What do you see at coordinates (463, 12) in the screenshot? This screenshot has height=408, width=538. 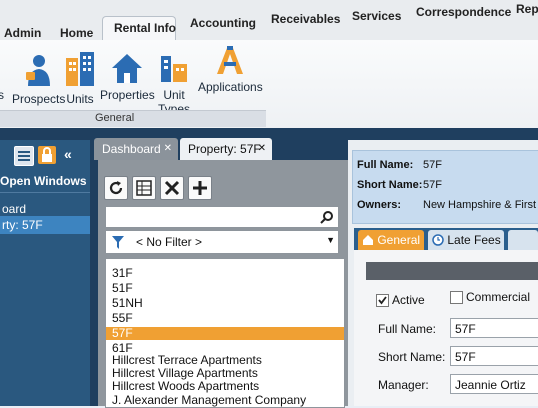 I see `tab-correspondence: Correspondence` at bounding box center [463, 12].